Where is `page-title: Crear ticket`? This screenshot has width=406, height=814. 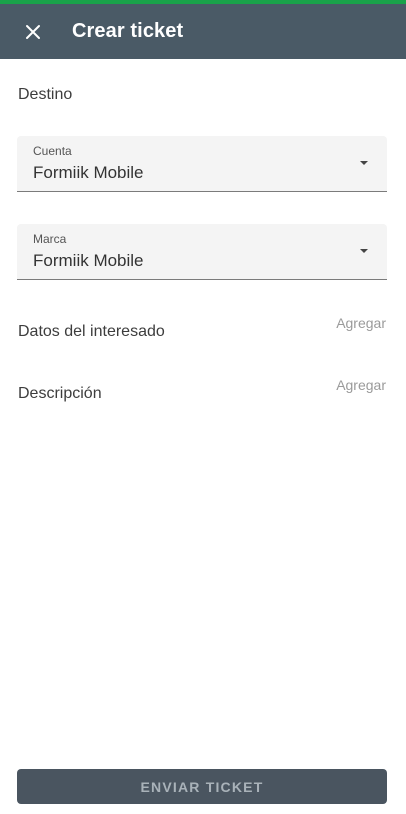
page-title: Crear ticket is located at coordinates (128, 31).